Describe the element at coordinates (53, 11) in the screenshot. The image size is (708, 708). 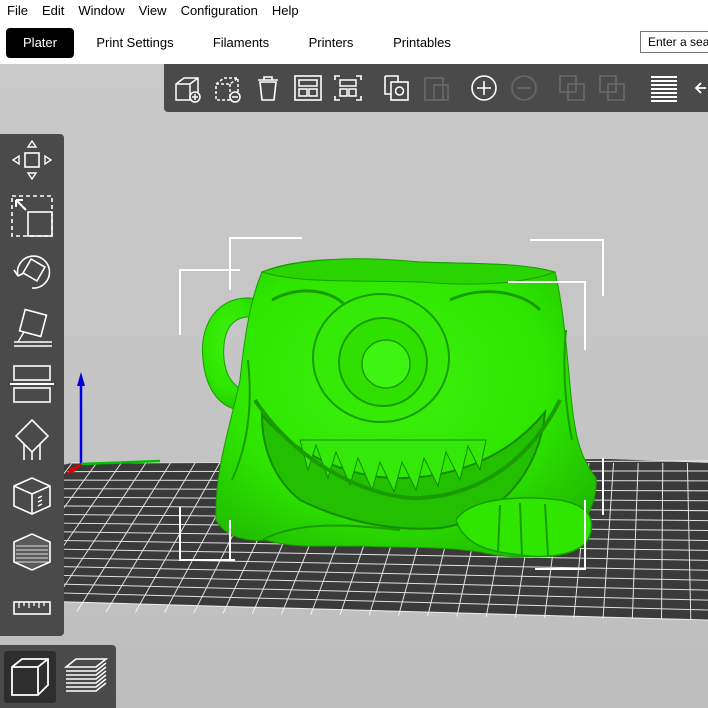
I see `menu-edit: Edit` at that location.